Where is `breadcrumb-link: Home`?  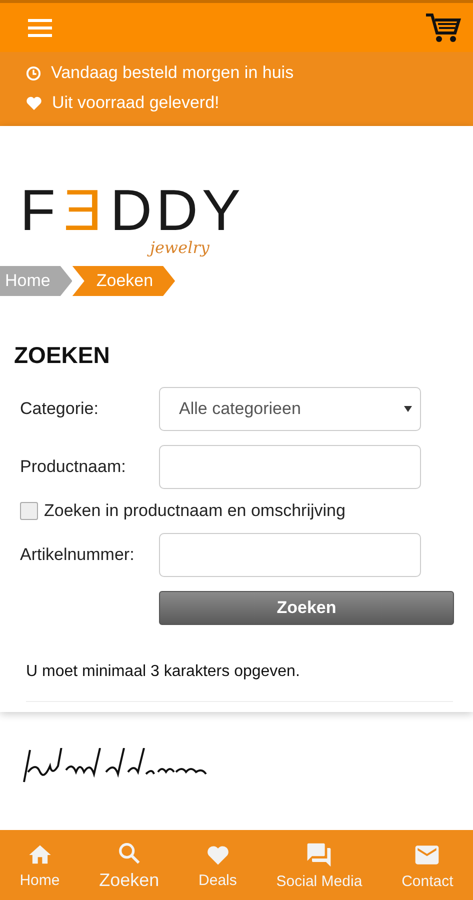 breadcrumb-link: Home is located at coordinates (36, 281).